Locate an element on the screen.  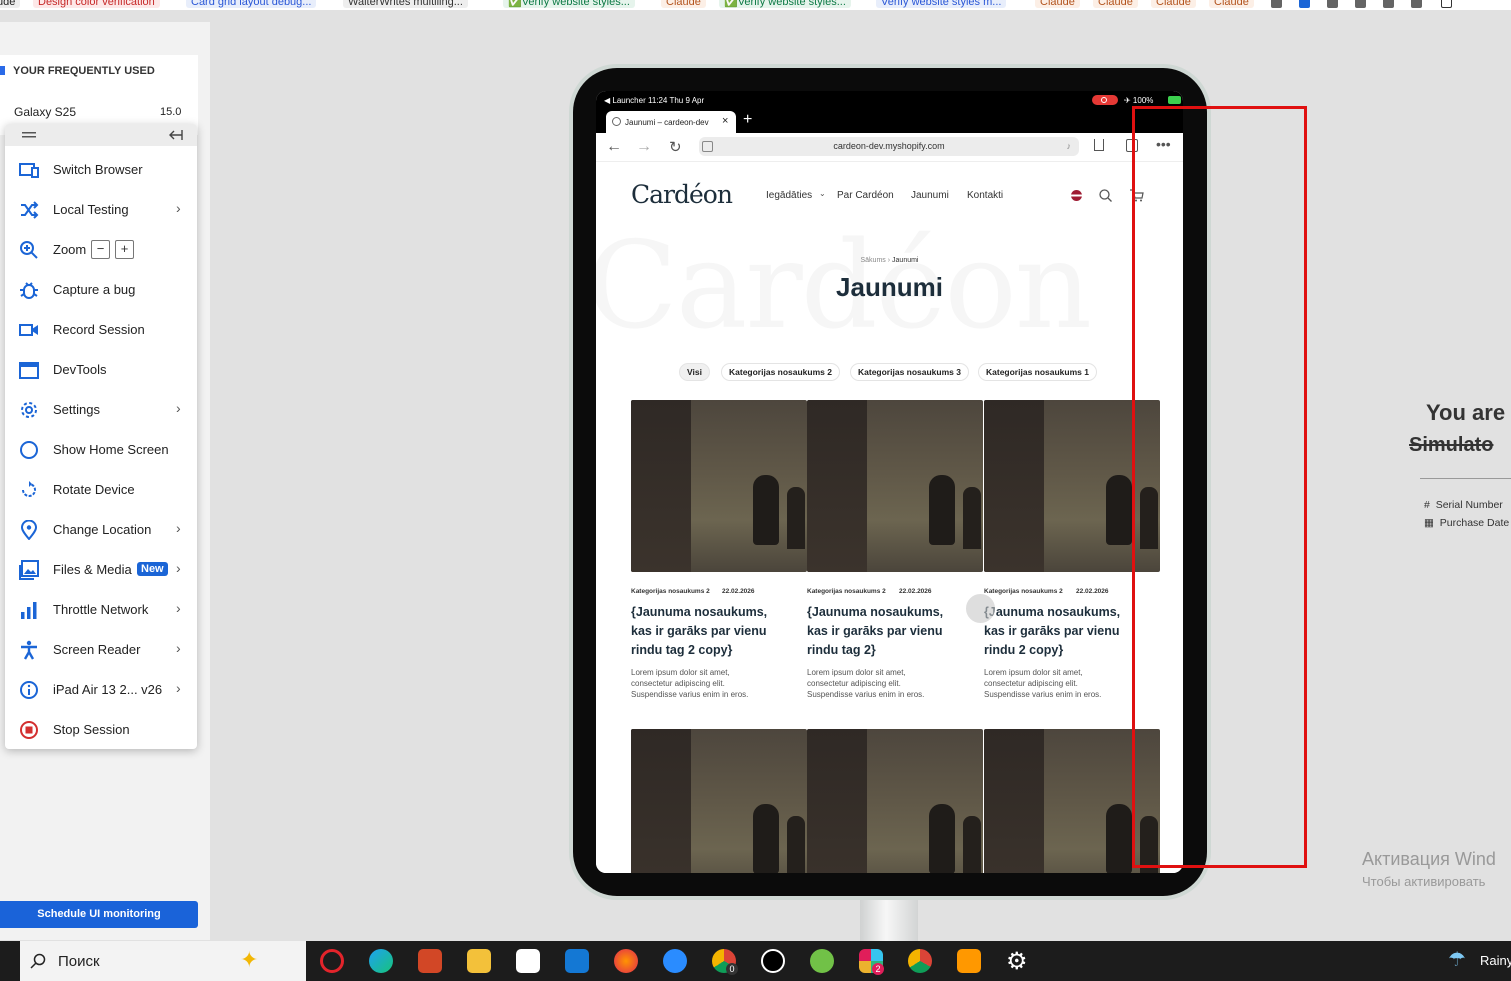
settings-gear-icon: ⚙ is located at coordinates (1017, 961).